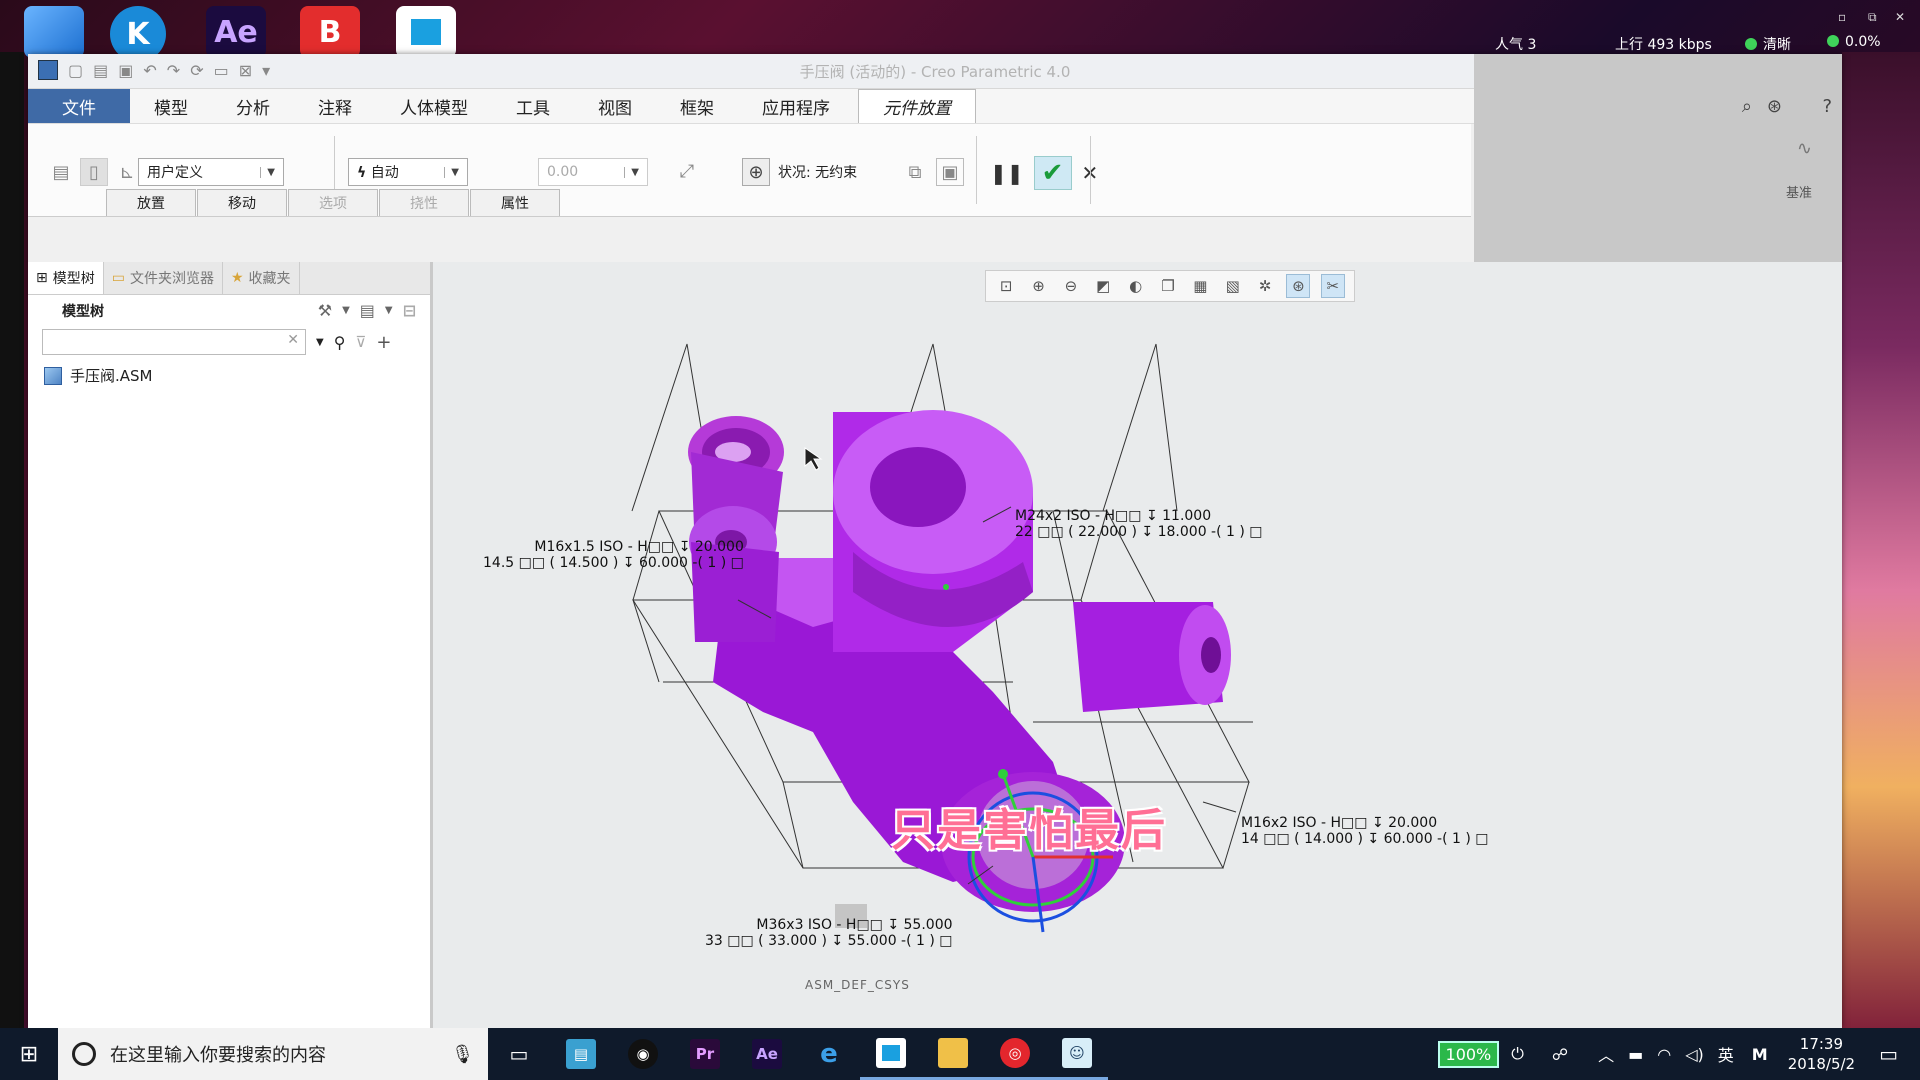 This screenshot has width=1920, height=1080. I want to click on clock: 17:39 2018/5/2, so click(1821, 1054).